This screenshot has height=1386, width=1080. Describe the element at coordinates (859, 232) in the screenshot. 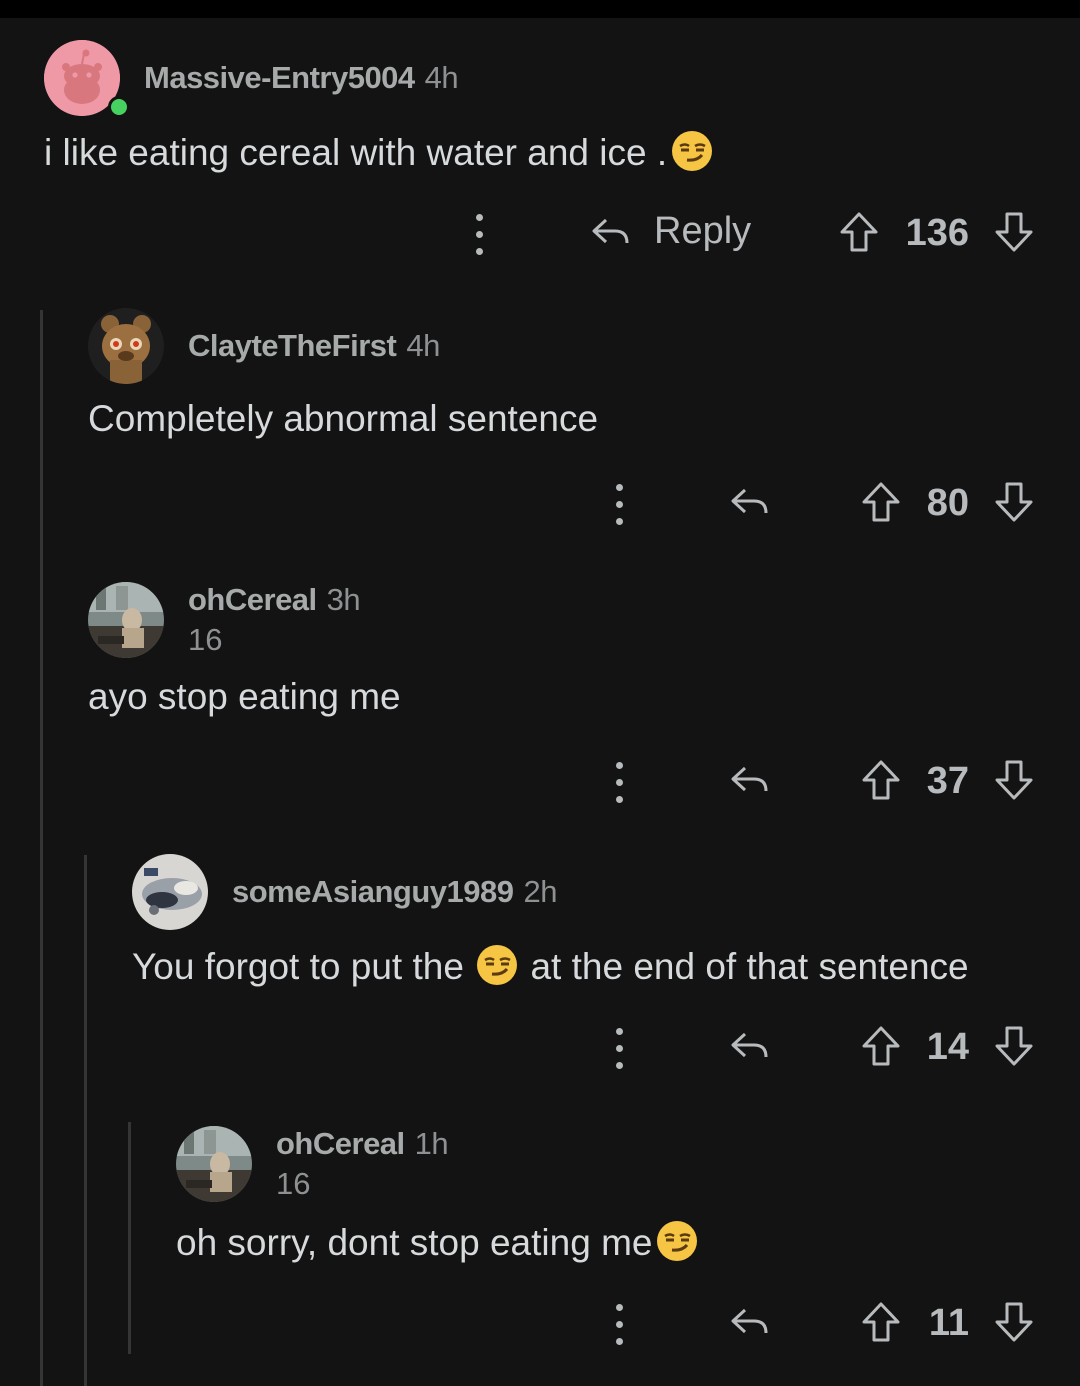

I see `upvote-arrow-icon` at that location.